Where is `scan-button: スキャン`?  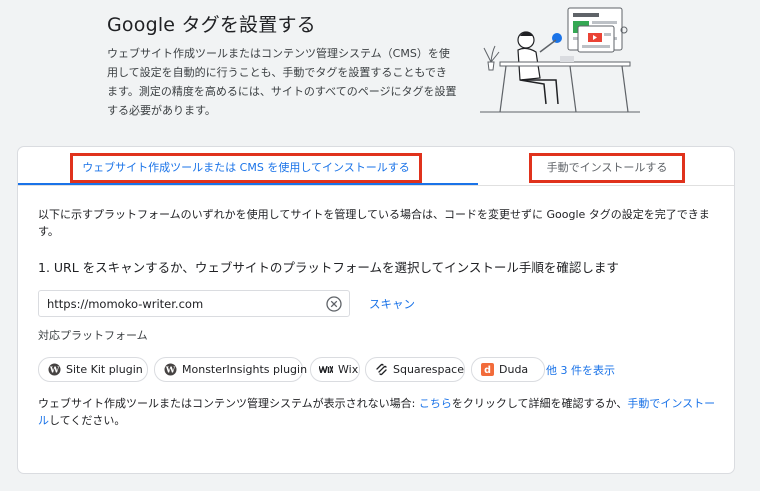 scan-button: スキャン is located at coordinates (392, 304).